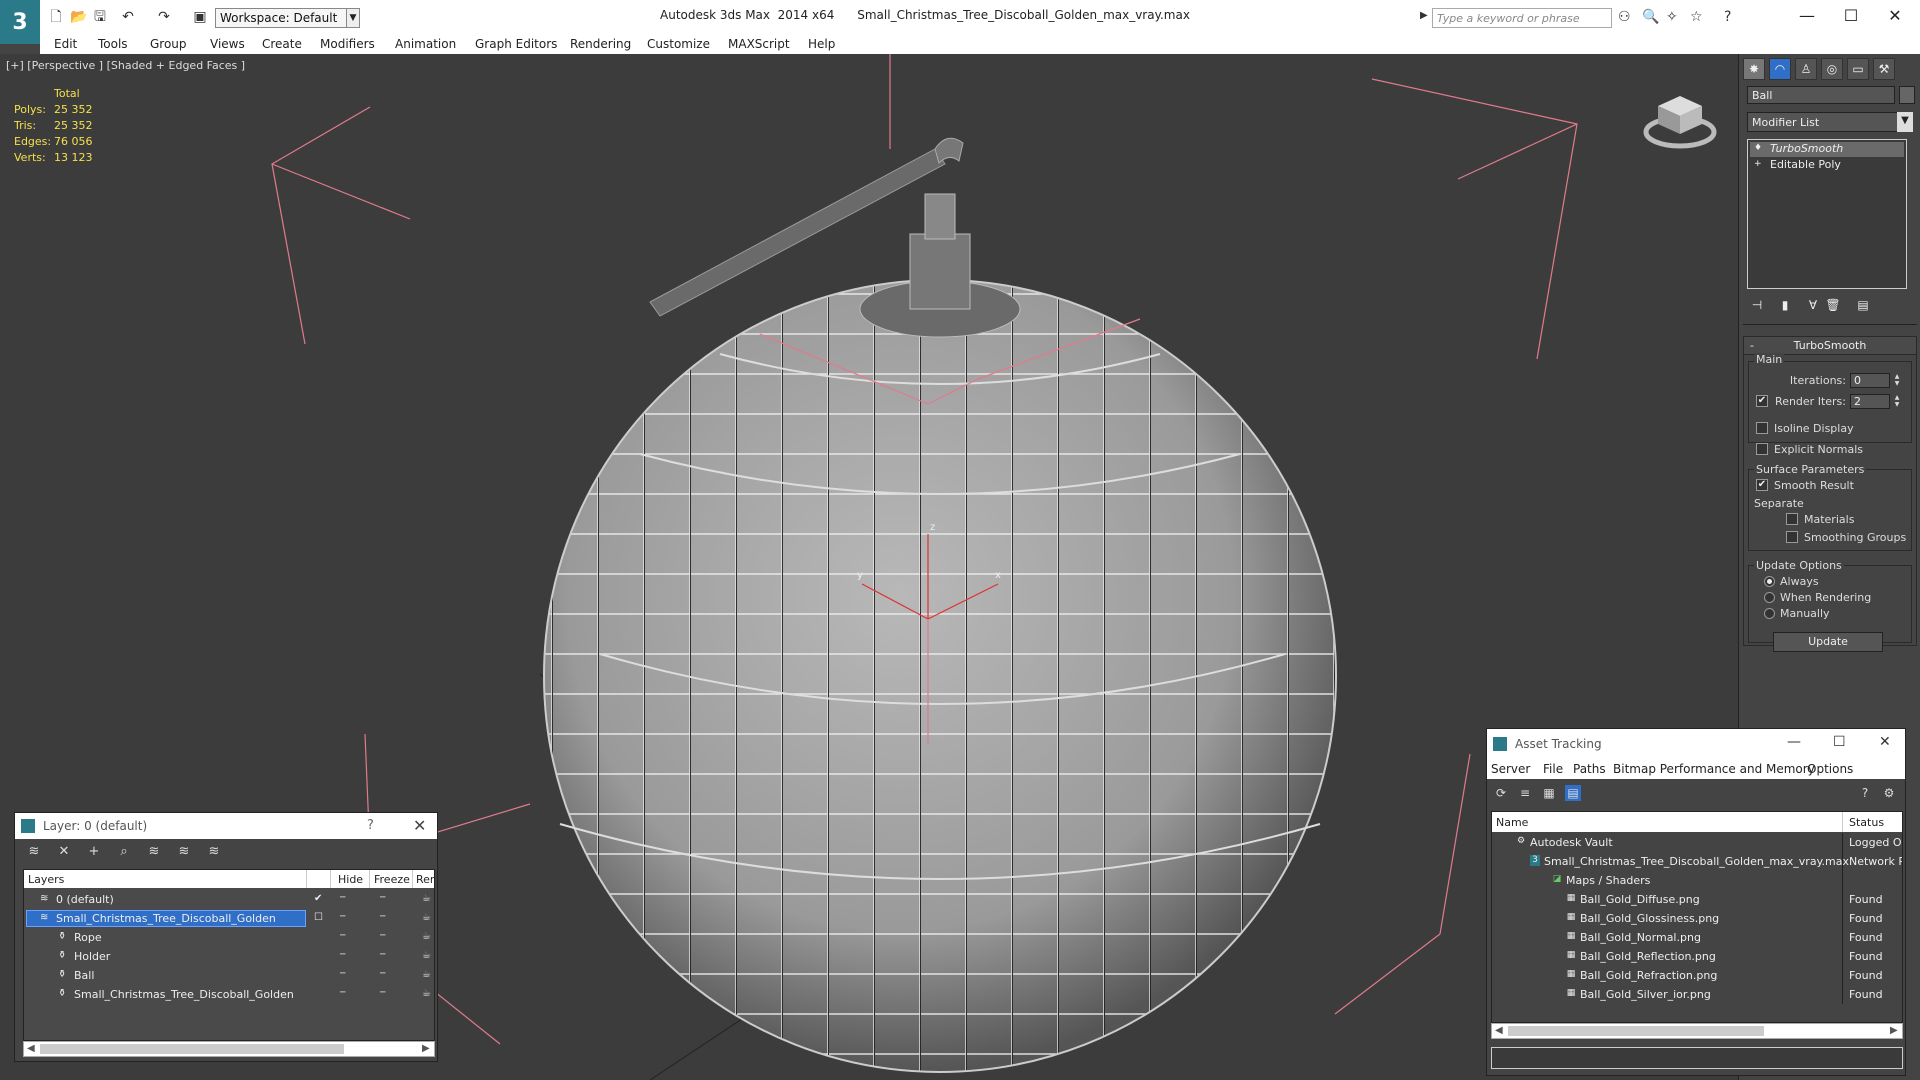  Describe the element at coordinates (124, 852) in the screenshot. I see `select-objects-icon: ⌕` at that location.